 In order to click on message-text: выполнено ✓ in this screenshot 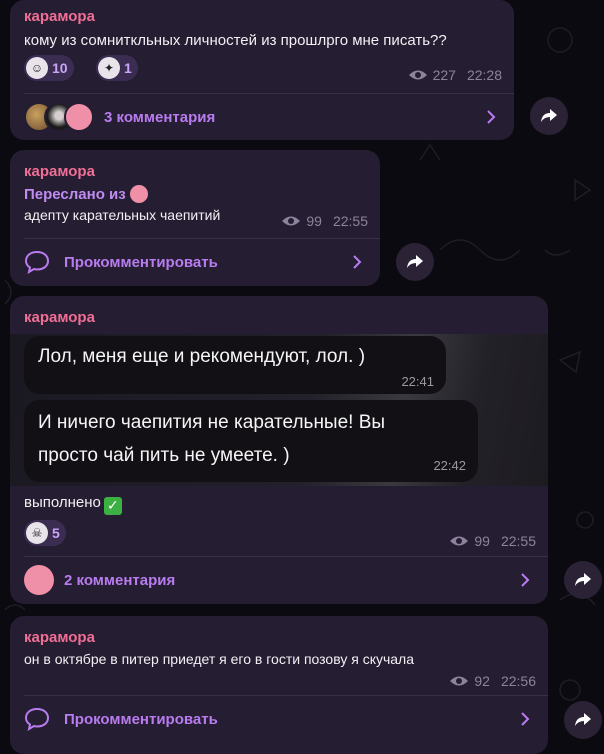, I will do `click(73, 504)`.